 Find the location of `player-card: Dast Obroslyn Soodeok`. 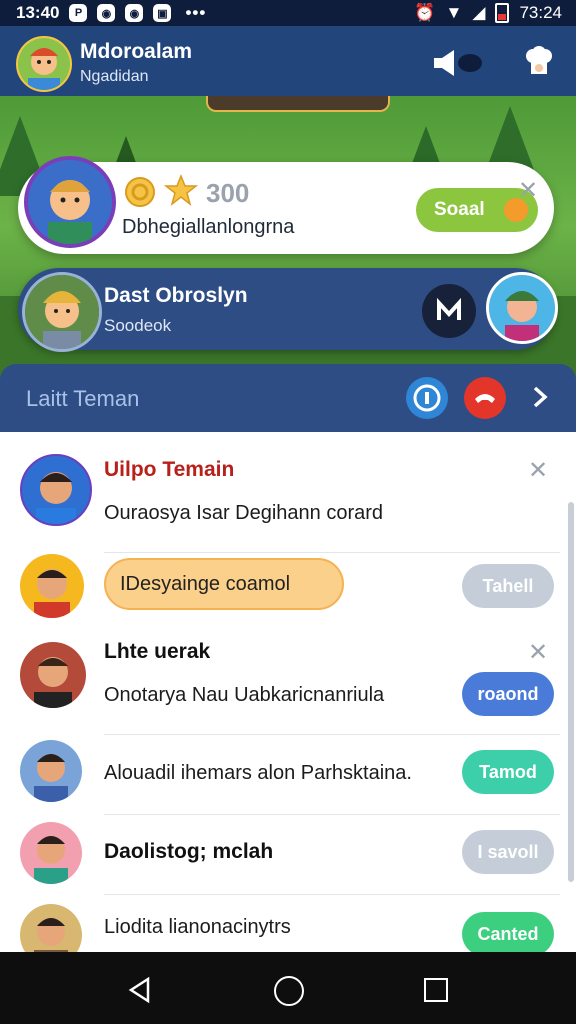

player-card: Dast Obroslyn Soodeok is located at coordinates (288, 310).